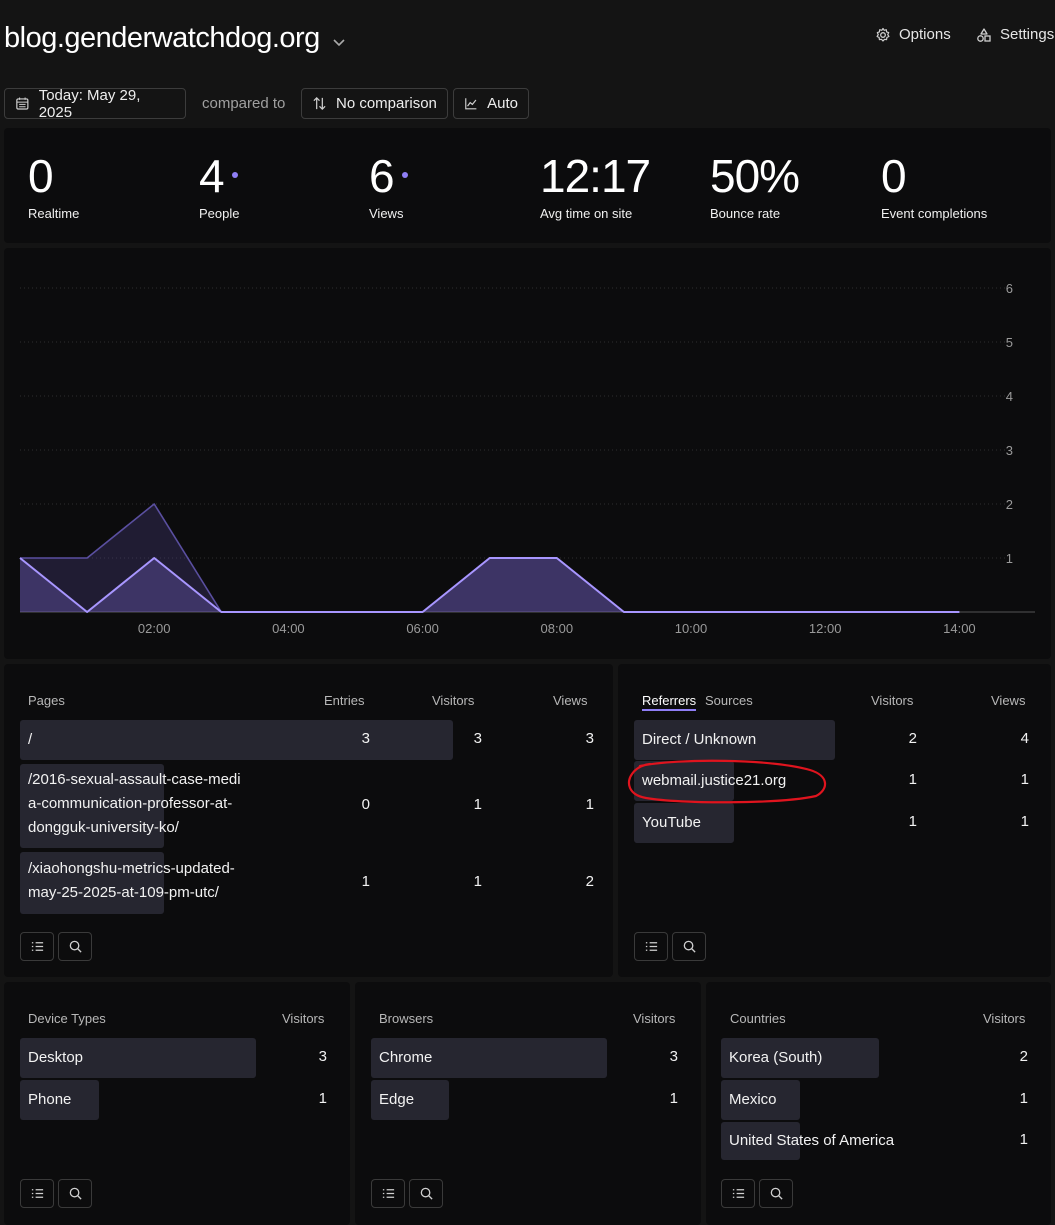  What do you see at coordinates (729, 700) in the screenshot?
I see `tab-sources: Sources` at bounding box center [729, 700].